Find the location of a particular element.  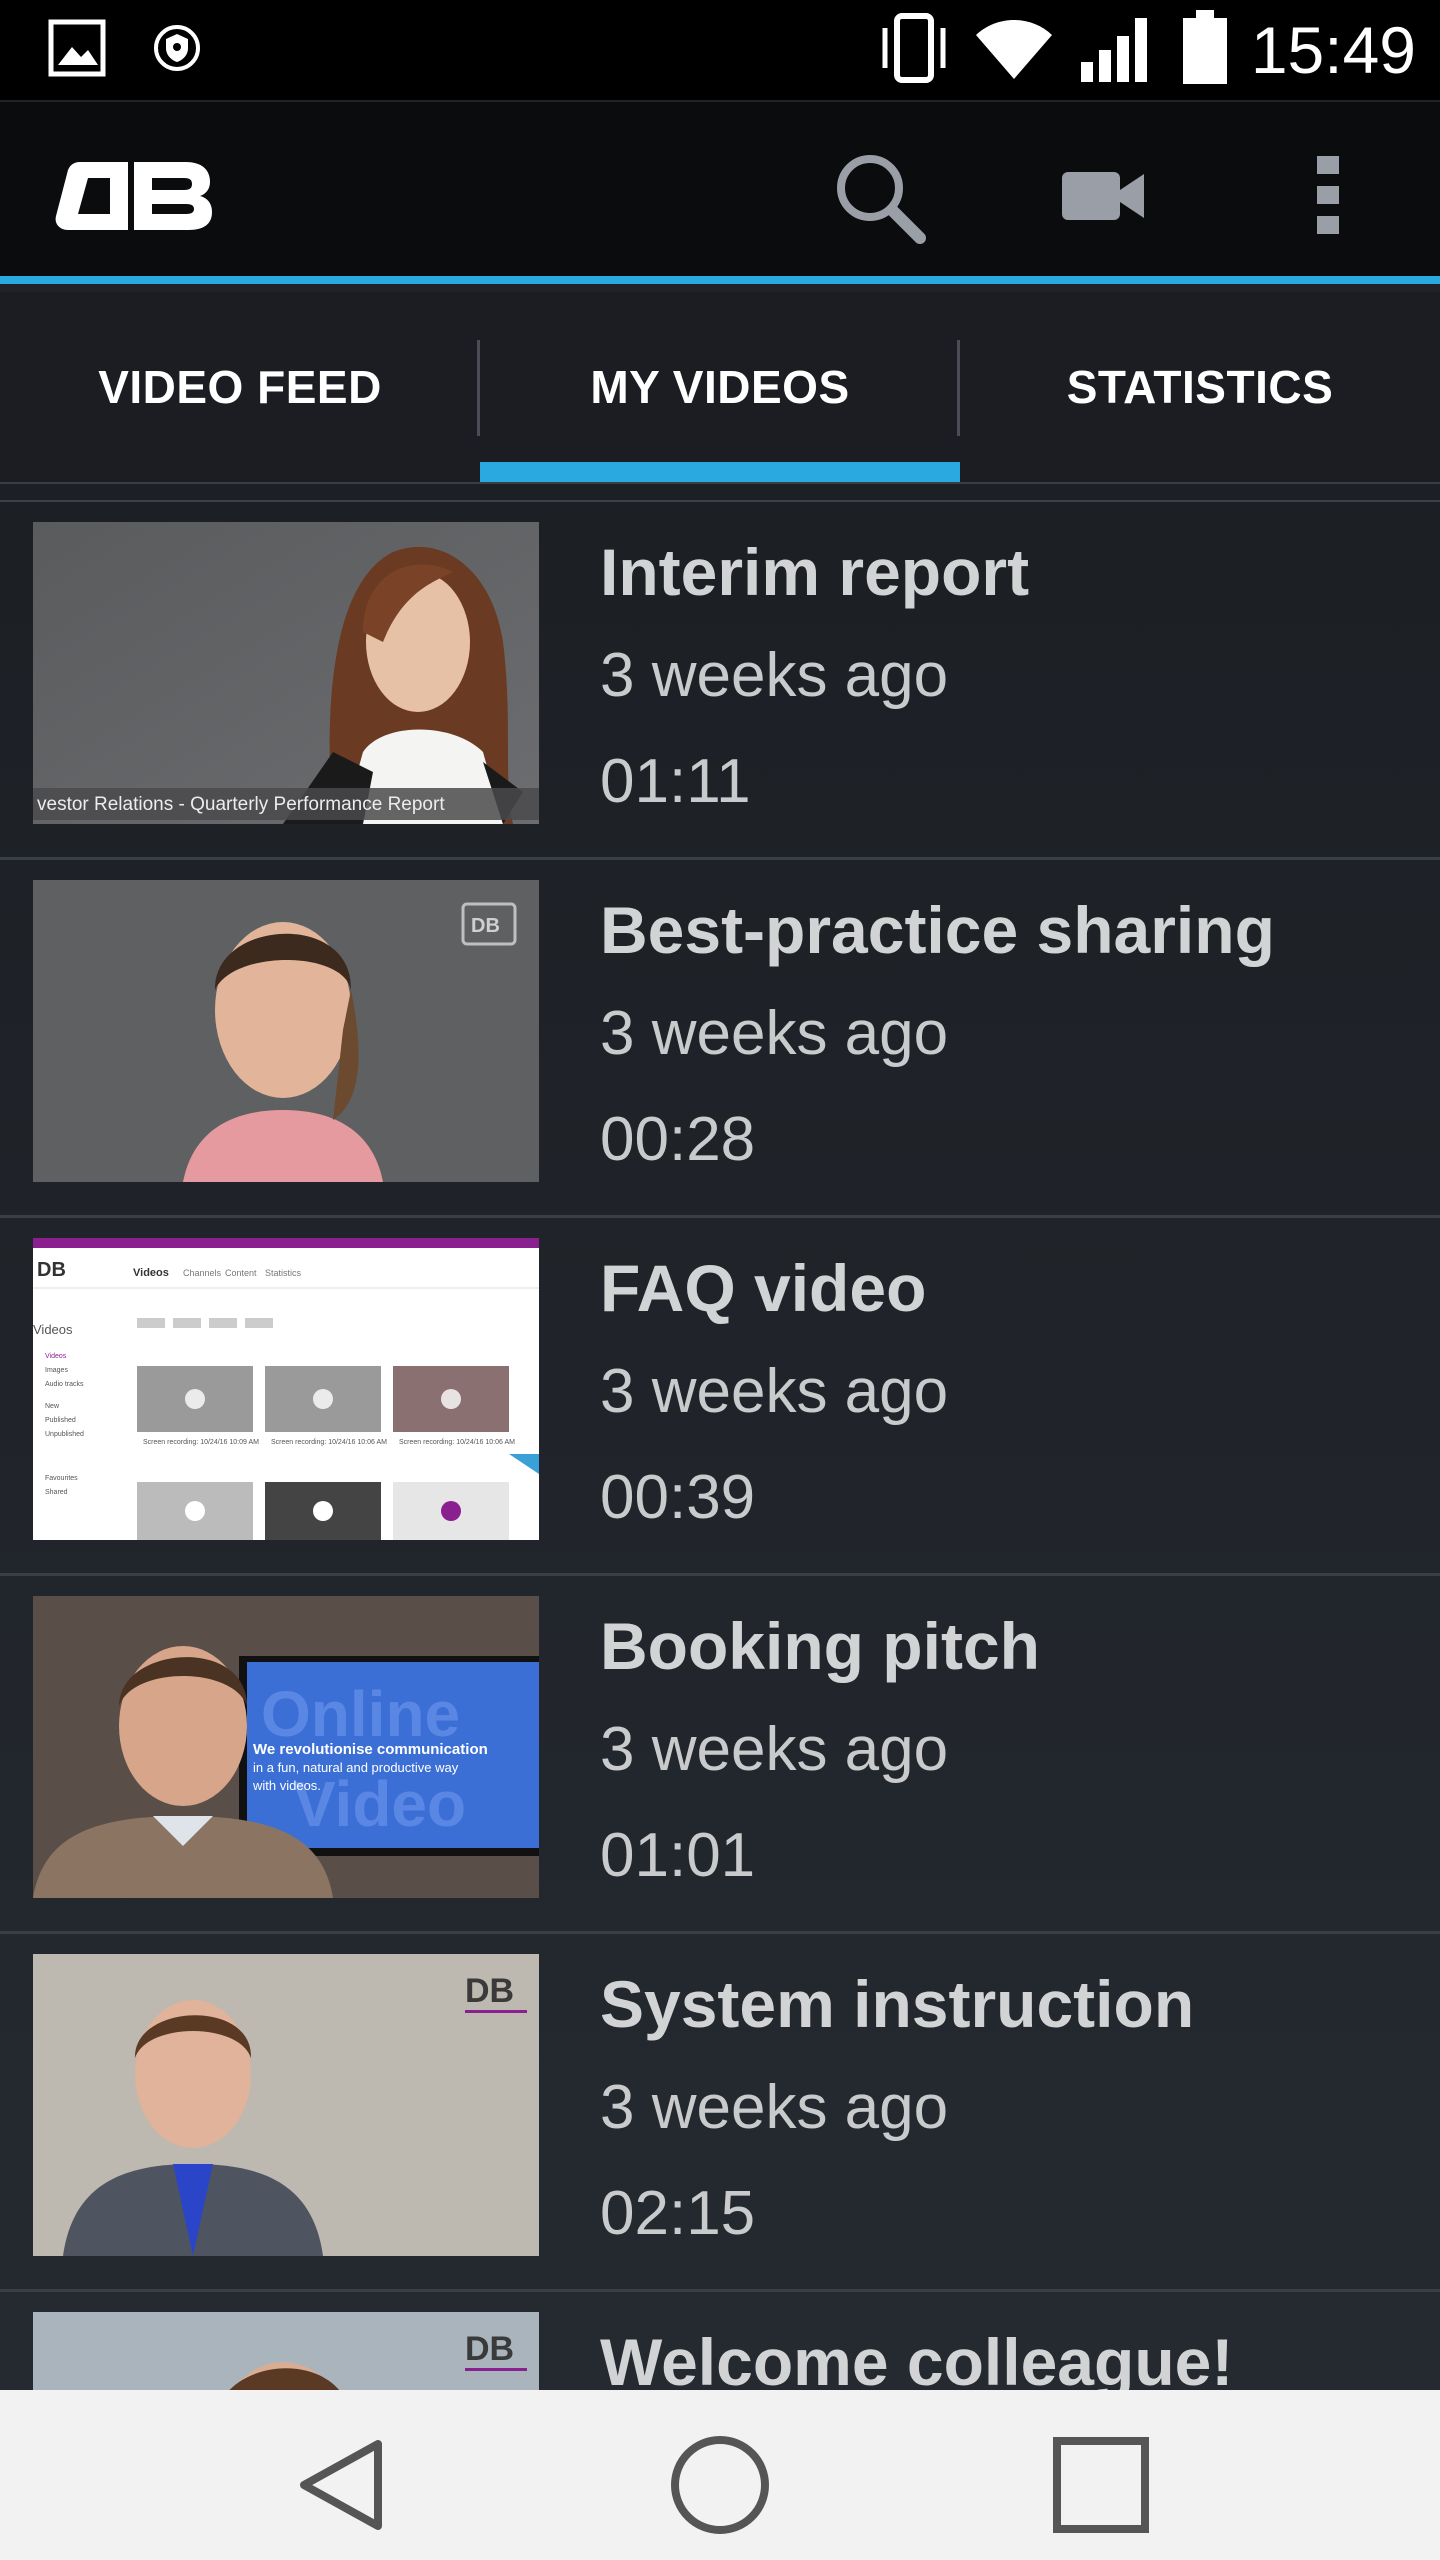

video-list-item: DB Welcome colleague! is located at coordinates (720, 2341).